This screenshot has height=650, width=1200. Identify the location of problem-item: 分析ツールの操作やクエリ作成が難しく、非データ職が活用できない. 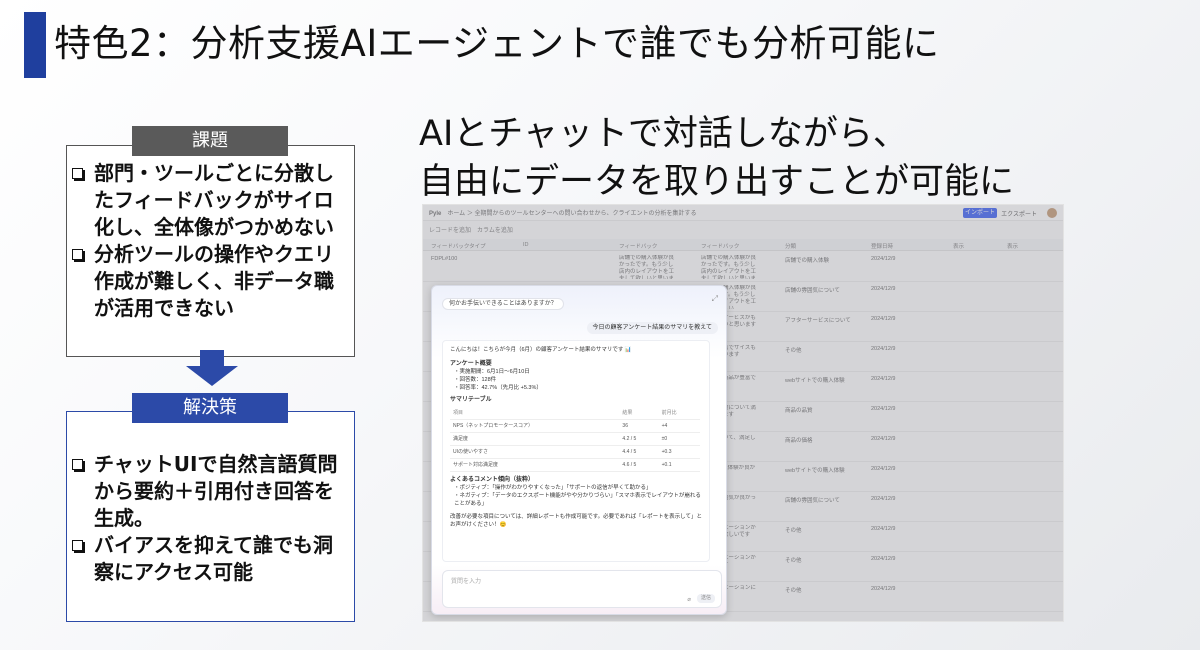
(212, 281).